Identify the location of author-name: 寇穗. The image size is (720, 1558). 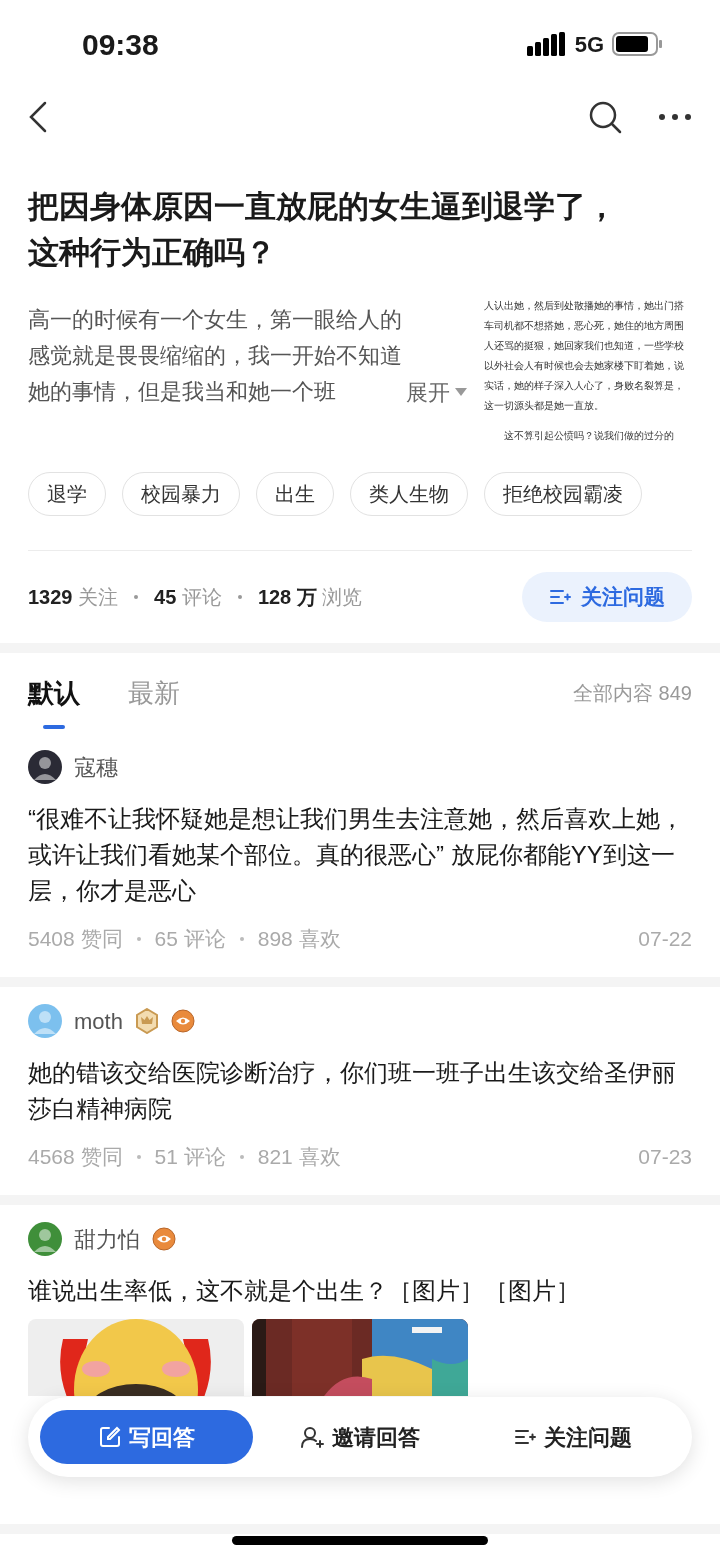
(96, 767).